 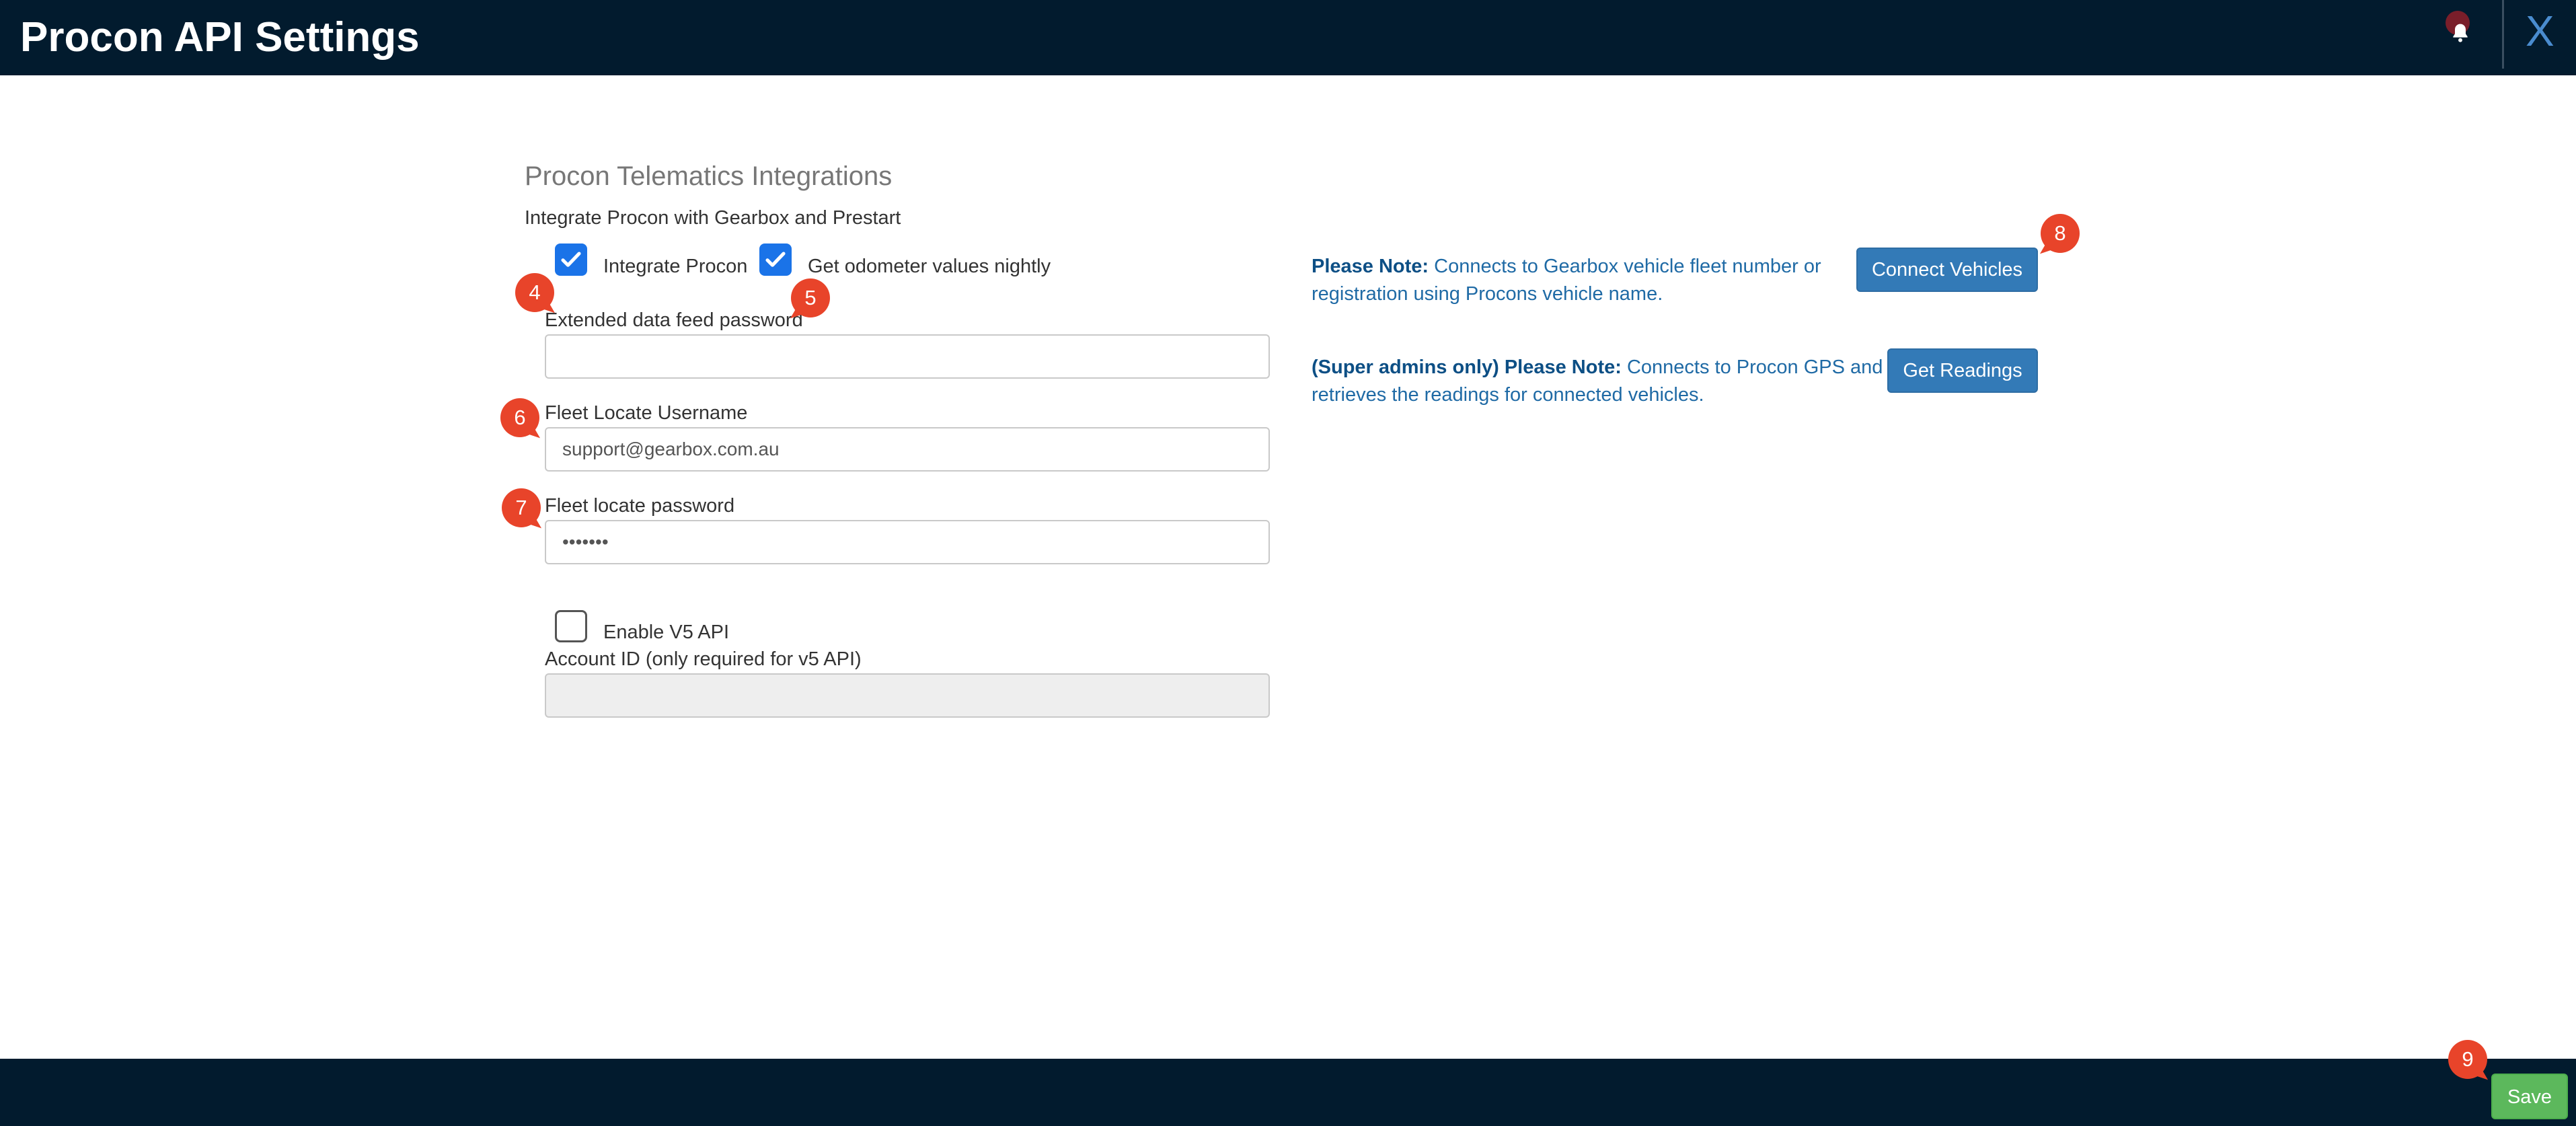 I want to click on annotation-marker-6: 6, so click(x=519, y=417).